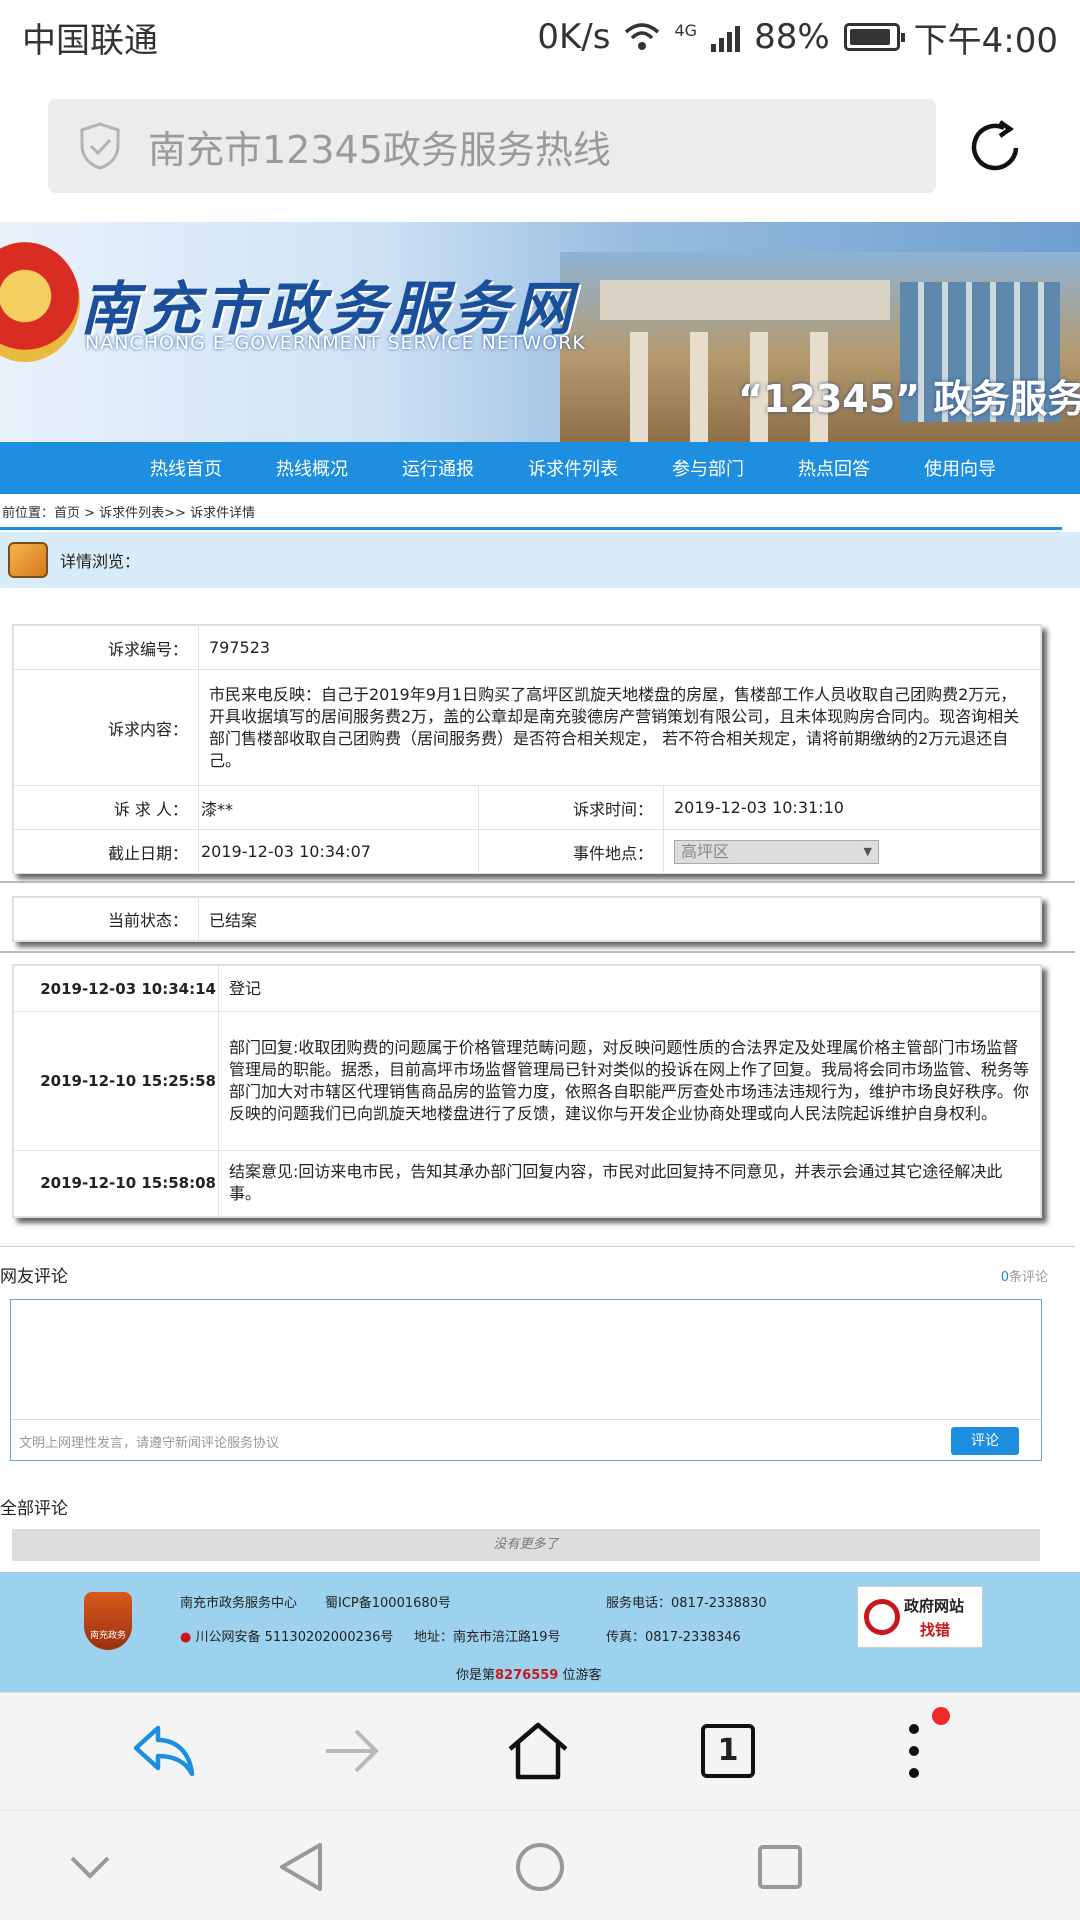 The height and width of the screenshot is (1920, 1080). What do you see at coordinates (335, 343) in the screenshot?
I see `site-subtitle: NANCHONG E-GOVERNMENT SERVICE NETWORK` at bounding box center [335, 343].